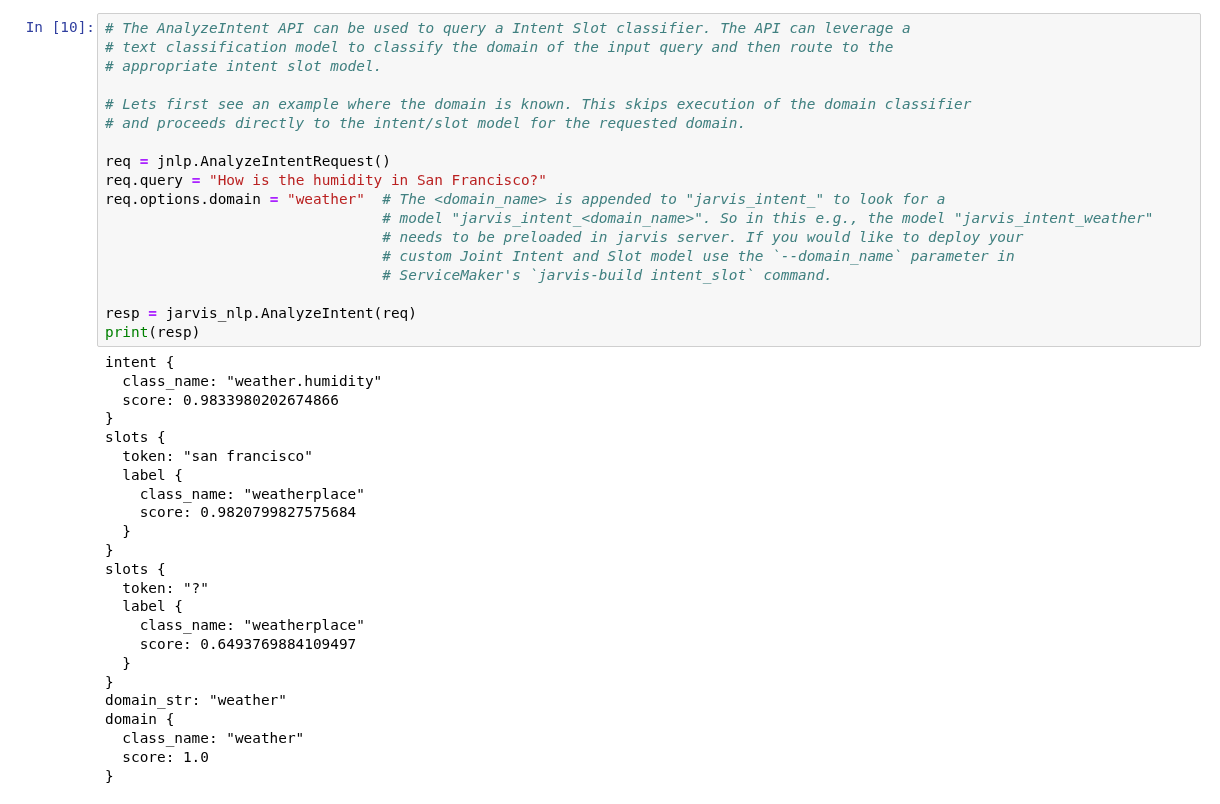 This screenshot has width=1220, height=804. What do you see at coordinates (213, 738) in the screenshot?
I see `output-line: class_name: "weather"` at bounding box center [213, 738].